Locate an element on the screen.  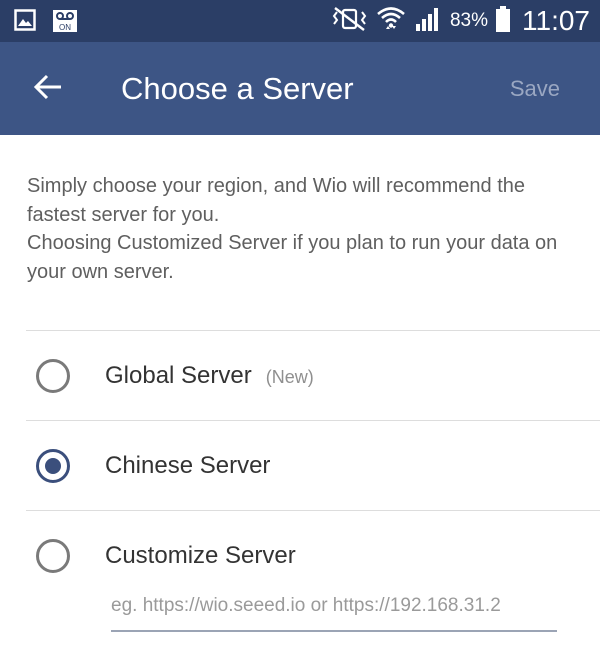
voicemail-icon: ON is located at coordinates (65, 23).